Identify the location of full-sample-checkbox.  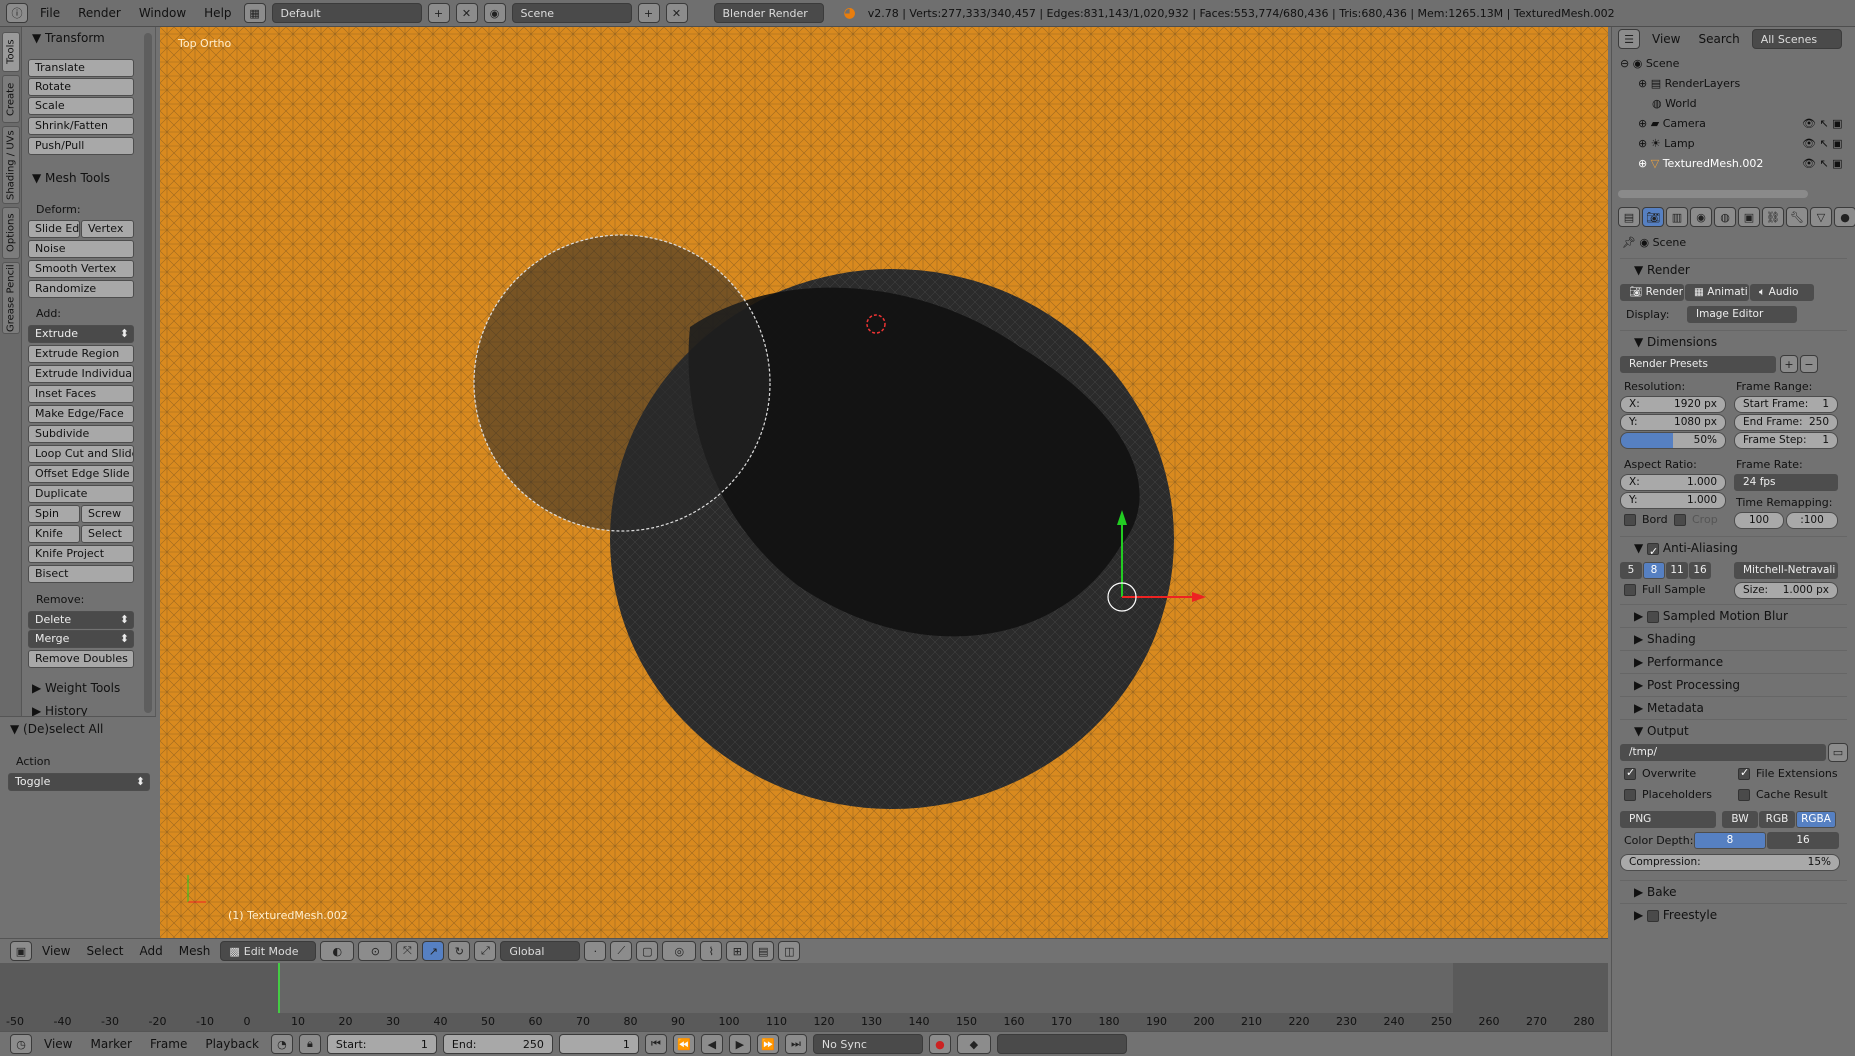
(1630, 590).